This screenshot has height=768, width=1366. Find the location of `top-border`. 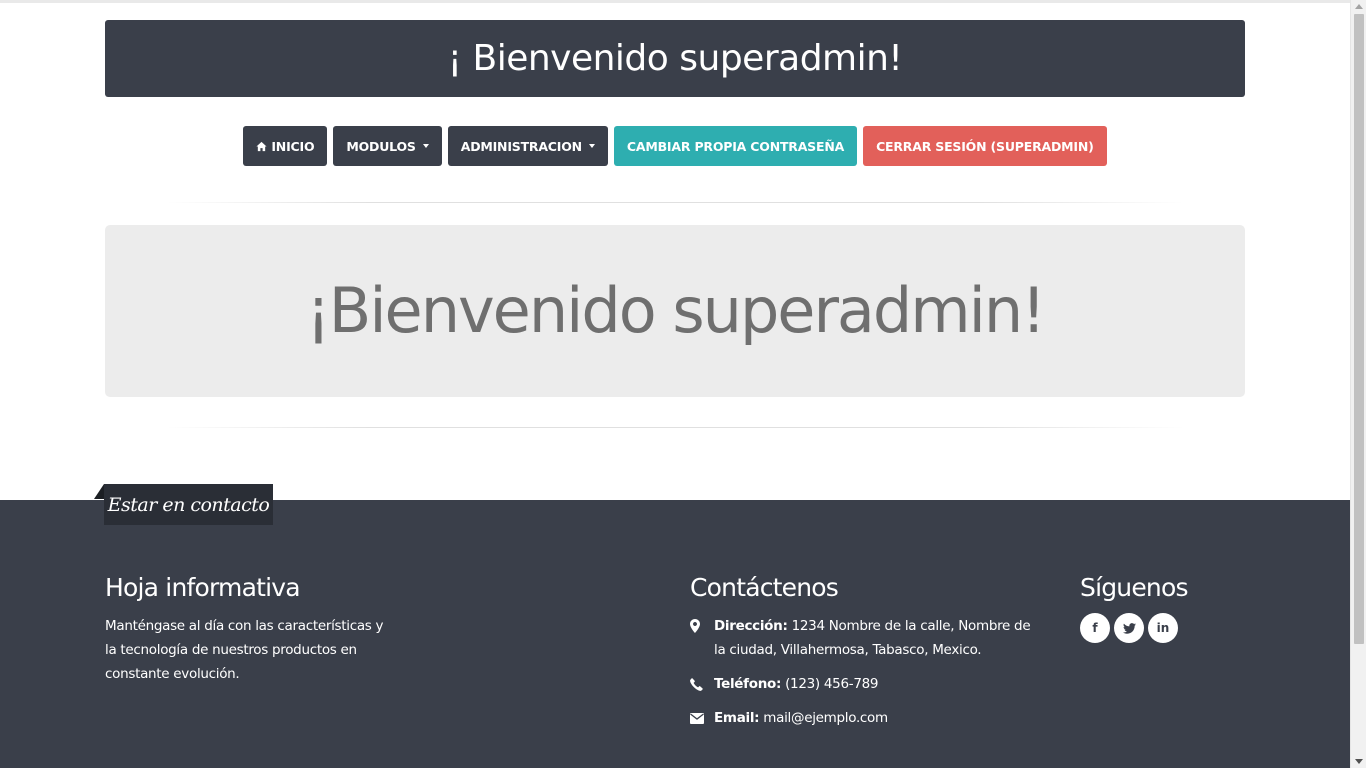

top-border is located at coordinates (675, 1).